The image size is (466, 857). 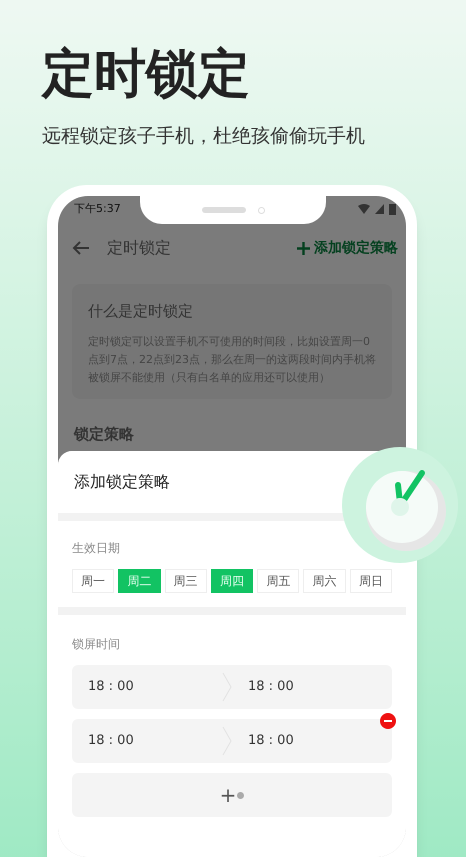 What do you see at coordinates (261, 210) in the screenshot?
I see `camera-icon` at bounding box center [261, 210].